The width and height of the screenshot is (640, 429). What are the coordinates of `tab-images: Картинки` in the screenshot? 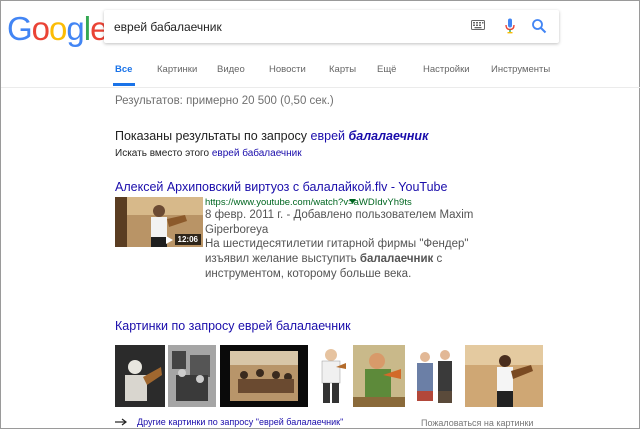 It's located at (177, 69).